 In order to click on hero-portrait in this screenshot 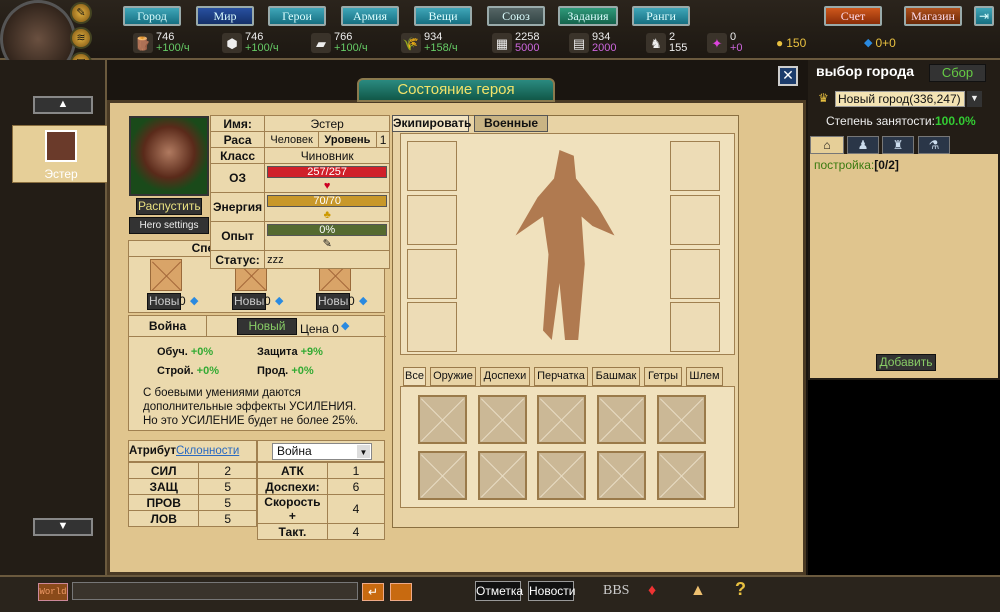, I will do `click(169, 156)`.